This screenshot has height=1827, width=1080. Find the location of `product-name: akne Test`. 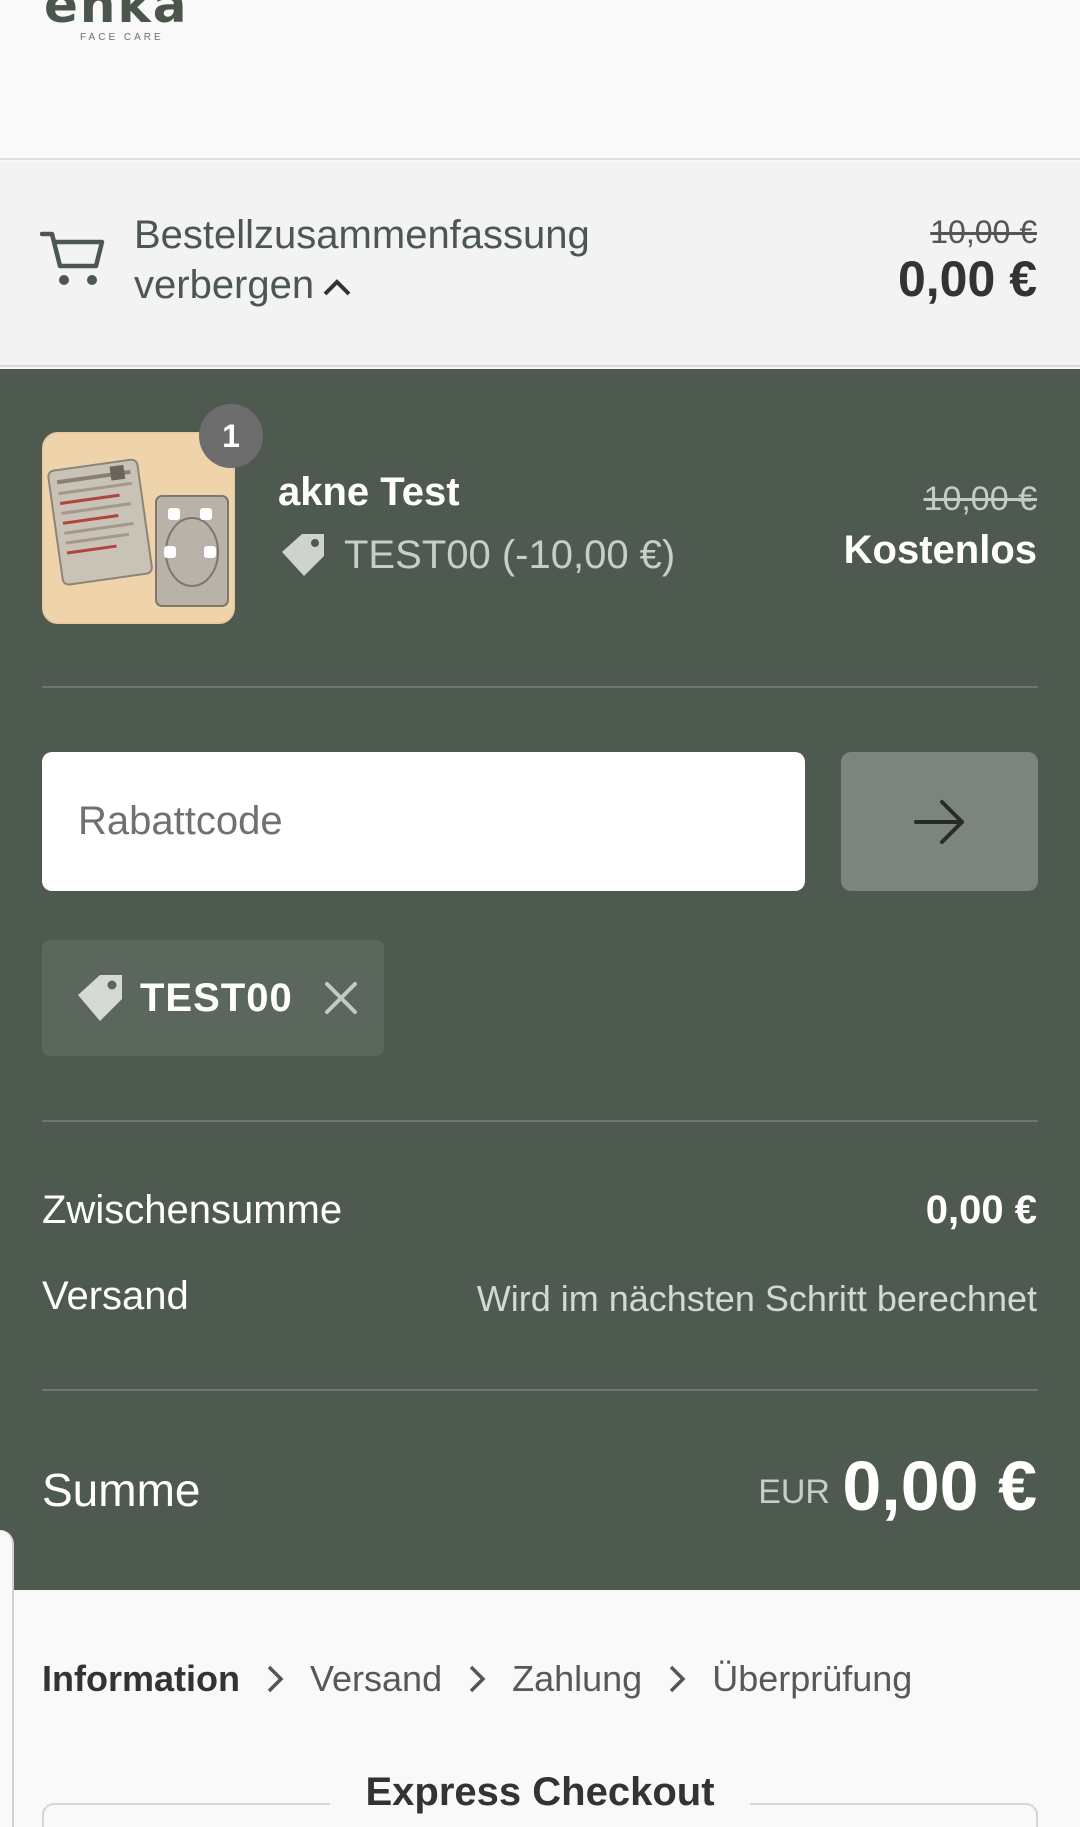

product-name: akne Test is located at coordinates (369, 492).